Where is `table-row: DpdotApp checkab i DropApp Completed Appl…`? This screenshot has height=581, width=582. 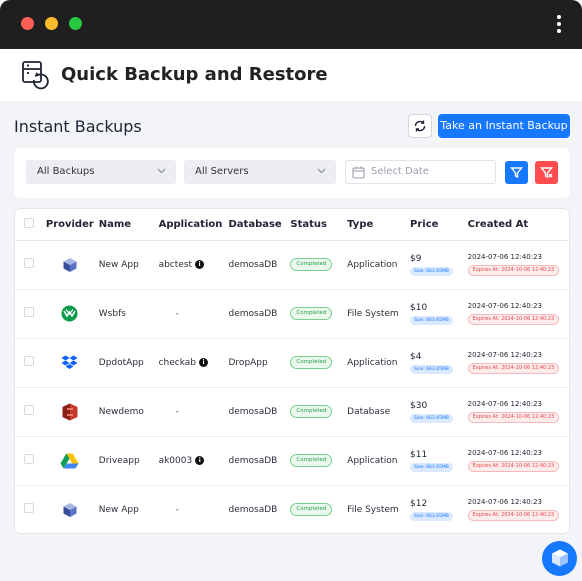
table-row: DpdotApp checkab i DropApp Completed Appl… is located at coordinates (292, 363).